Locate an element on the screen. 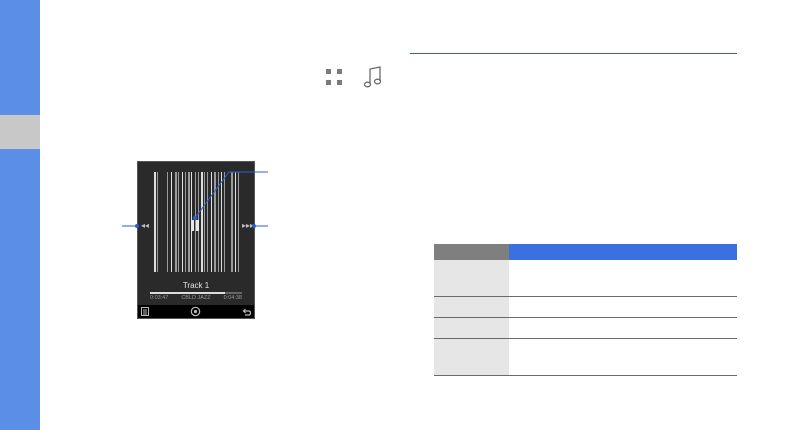 This screenshot has height=430, width=794. section-rule is located at coordinates (573, 53).